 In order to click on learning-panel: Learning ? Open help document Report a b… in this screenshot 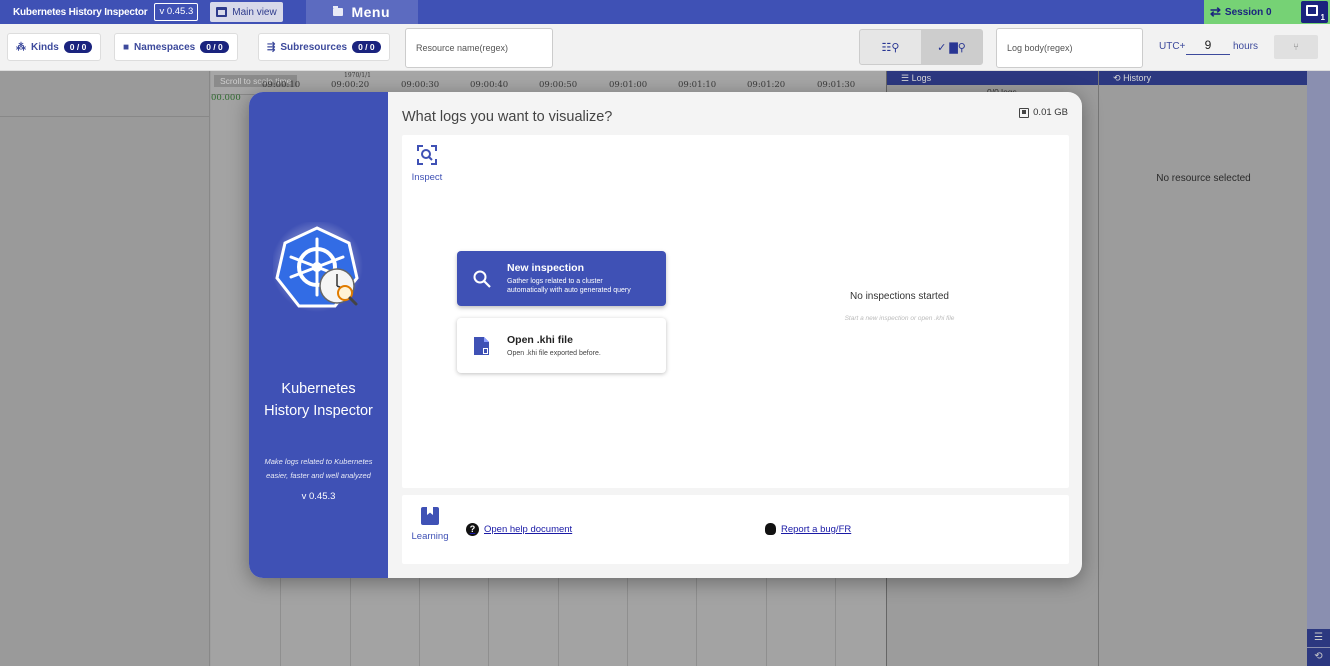, I will do `click(735, 529)`.